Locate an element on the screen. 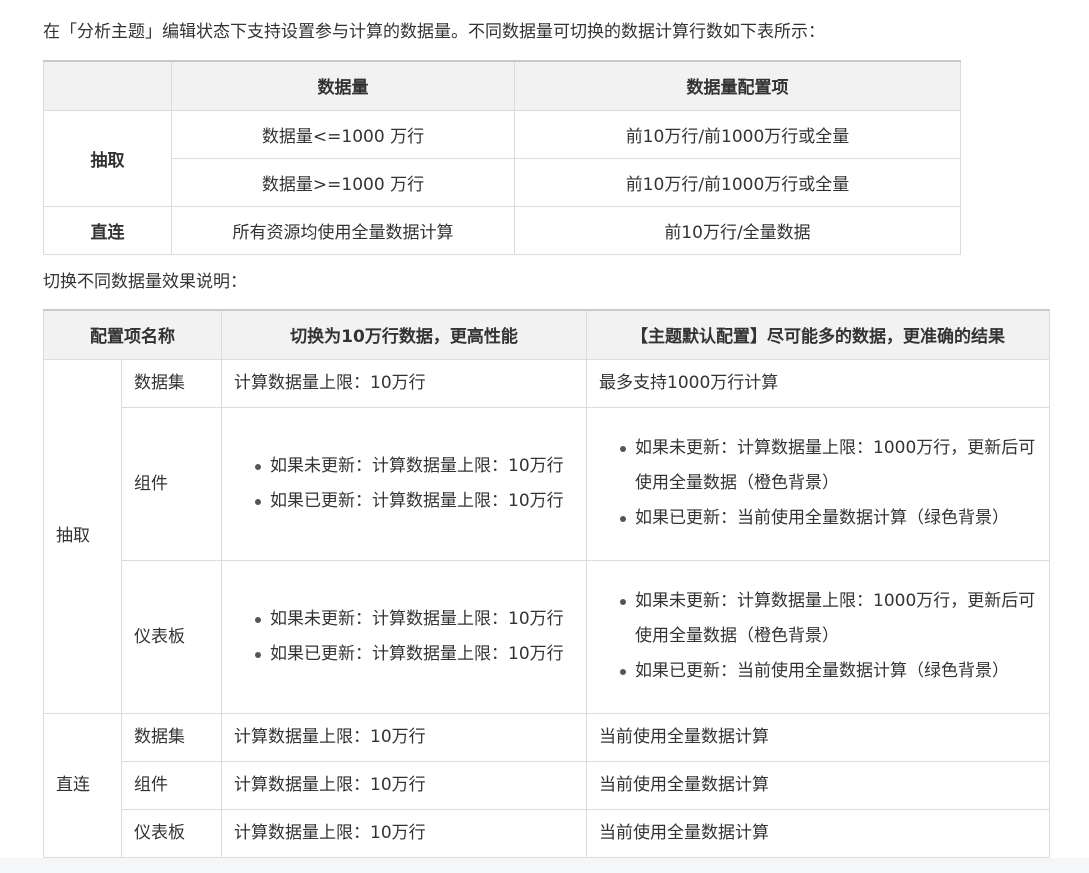  table-header-cell: 数据量 is located at coordinates (343, 85).